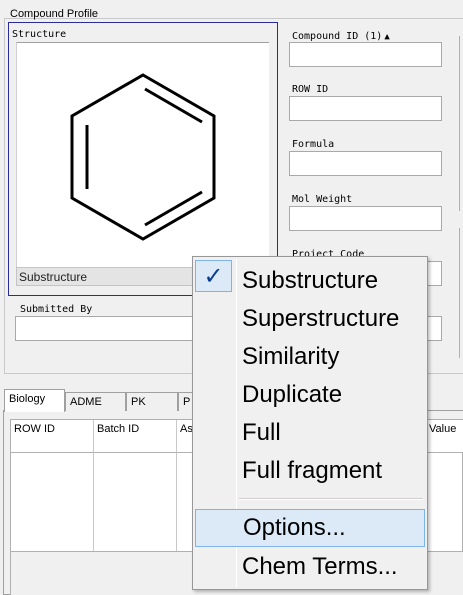  What do you see at coordinates (135, 436) in the screenshot?
I see `column-header-batch-id: Batch ID` at bounding box center [135, 436].